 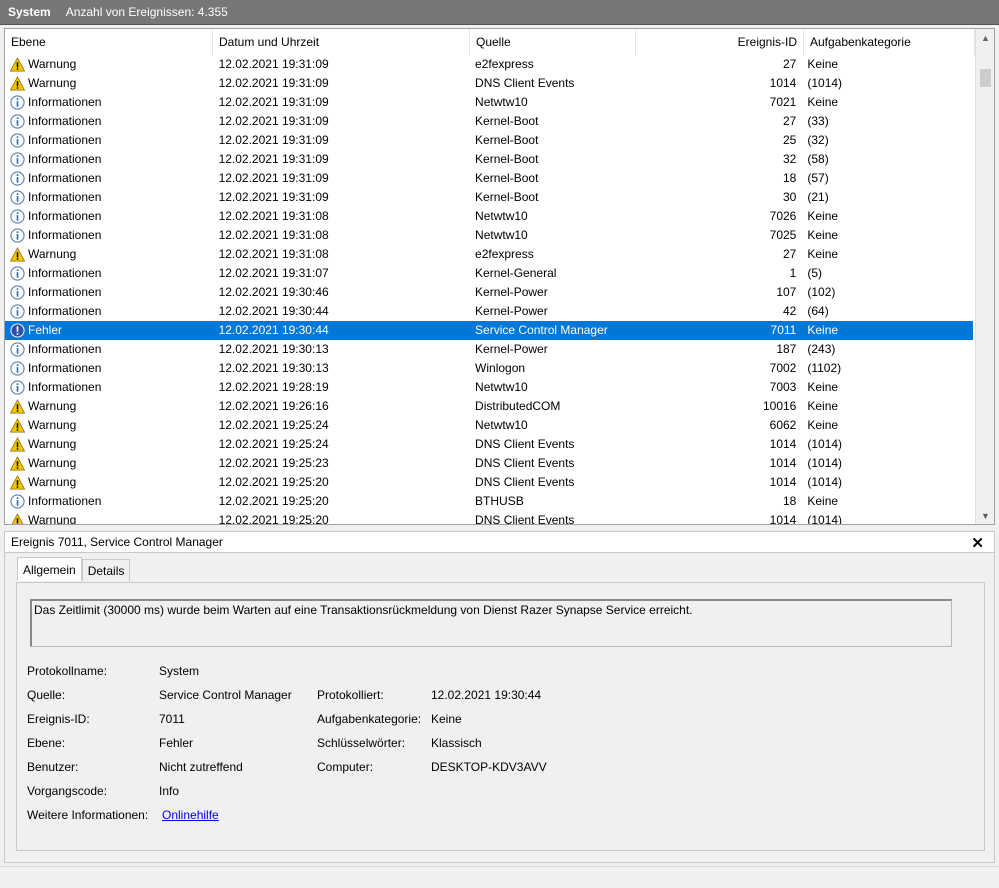 I want to click on scroll-up-arrow-icon: ▲, so click(x=985, y=37).